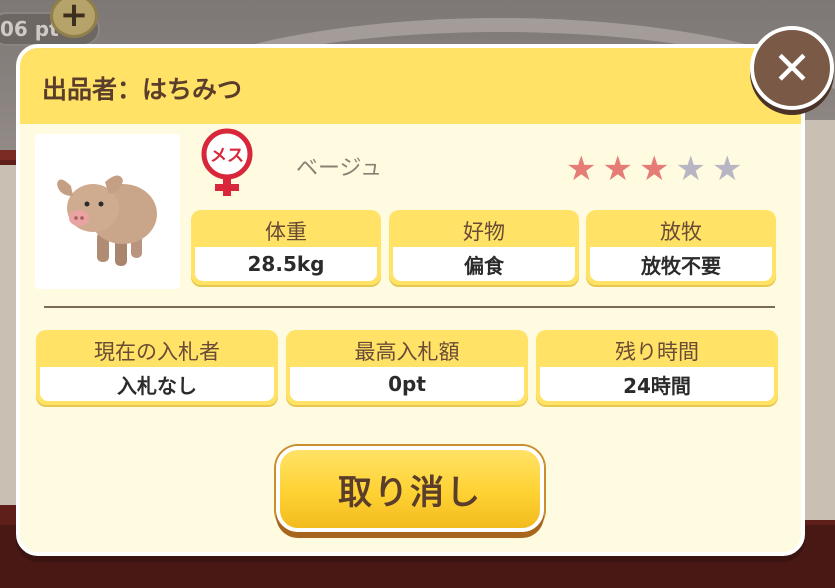 Image resolution: width=835 pixels, height=588 pixels. I want to click on cancel-button-label: 取り消し, so click(410, 492).